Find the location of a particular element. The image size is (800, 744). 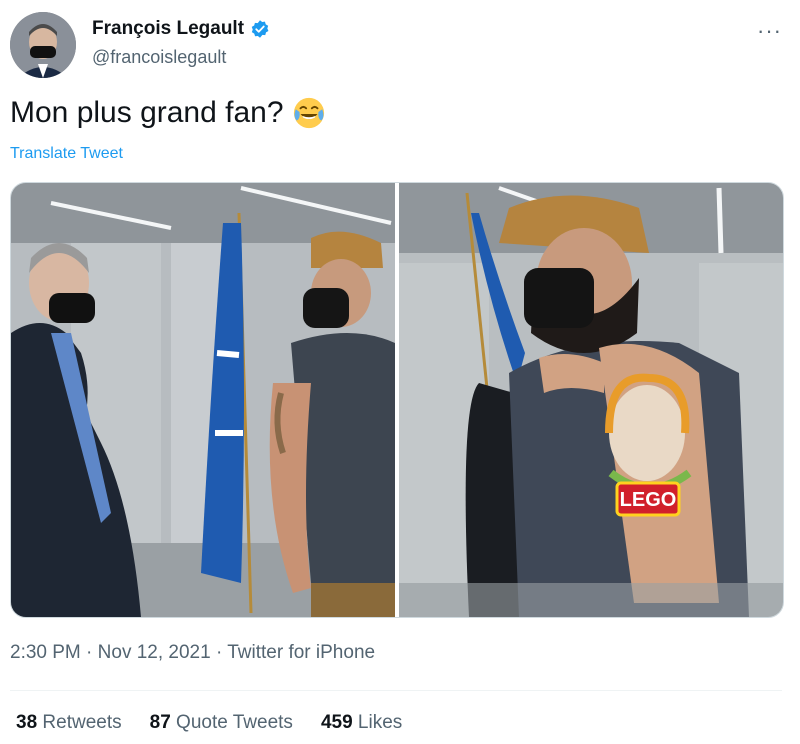

tattoo-text: LEGO is located at coordinates (648, 500).